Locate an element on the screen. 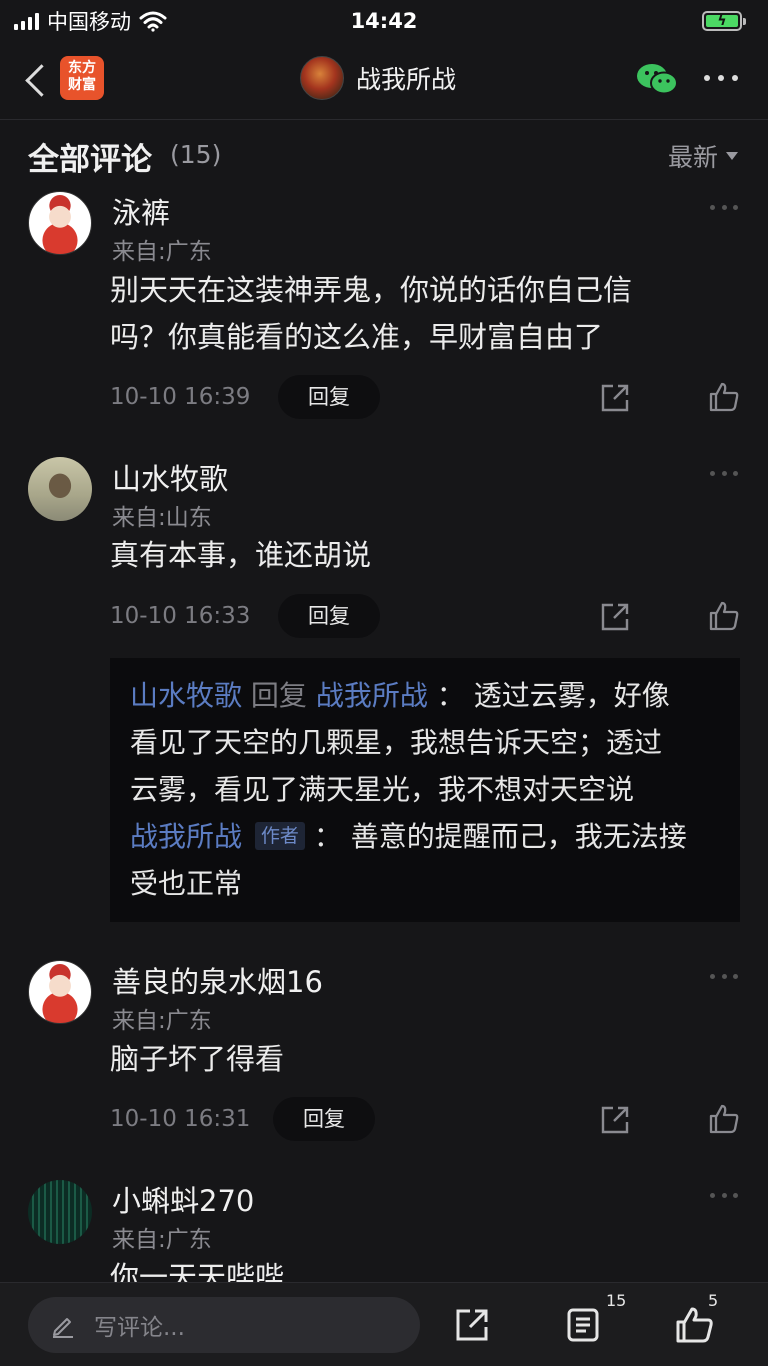 This screenshot has width=768, height=1366. nav-bar: 东方 财富 战我所战 is located at coordinates (384, 81).